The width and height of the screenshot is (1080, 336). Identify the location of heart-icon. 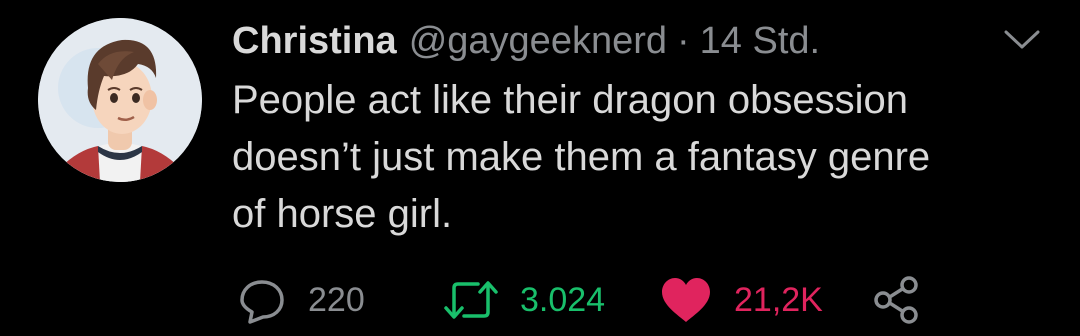
(686, 300).